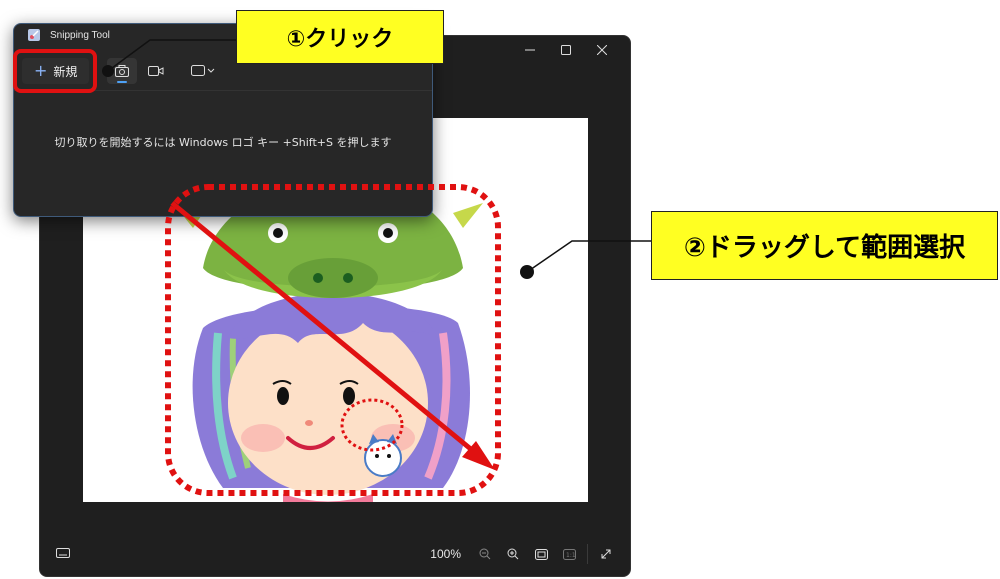 The height and width of the screenshot is (579, 1000). What do you see at coordinates (824, 245) in the screenshot?
I see `step2-callout: ②ドラッグして範囲選択` at bounding box center [824, 245].